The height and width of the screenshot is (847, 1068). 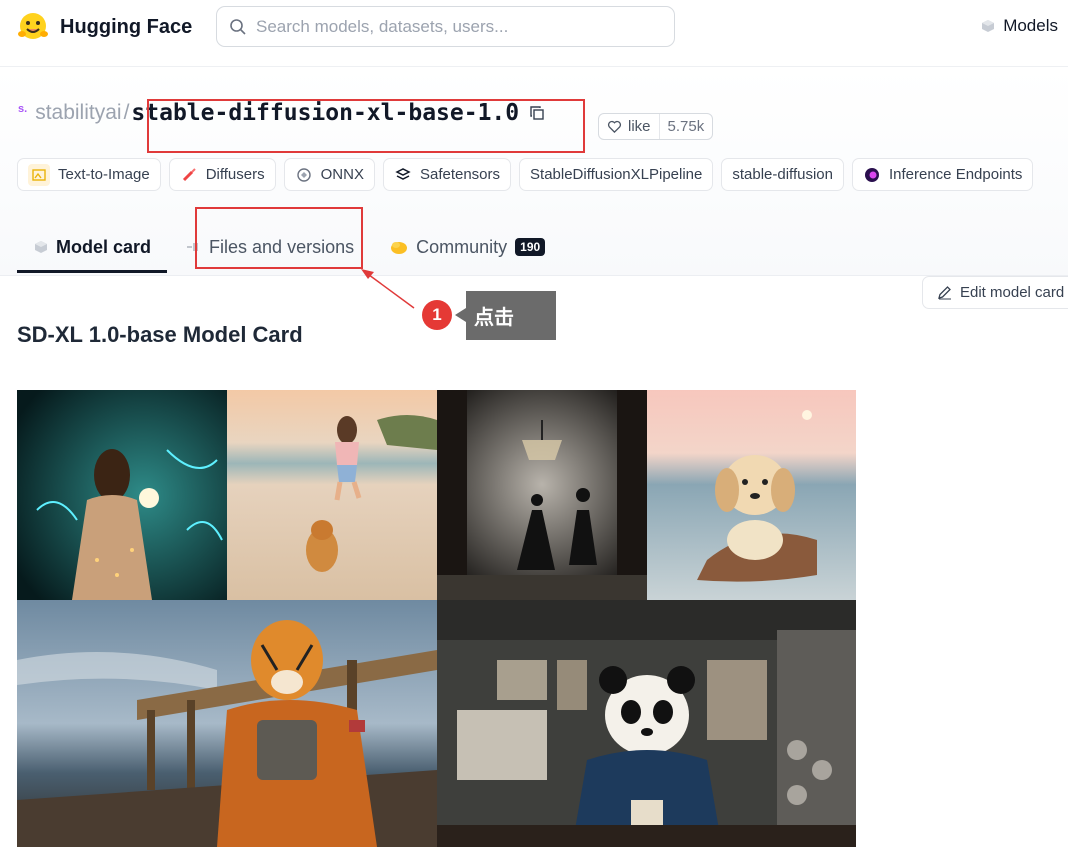 I want to click on annotation-pointer, so click(x=460, y=315).